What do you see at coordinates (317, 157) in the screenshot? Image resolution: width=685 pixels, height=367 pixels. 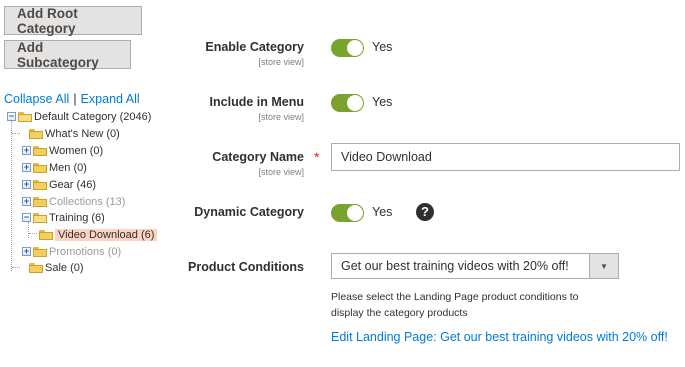 I see `required-asterisk: *` at bounding box center [317, 157].